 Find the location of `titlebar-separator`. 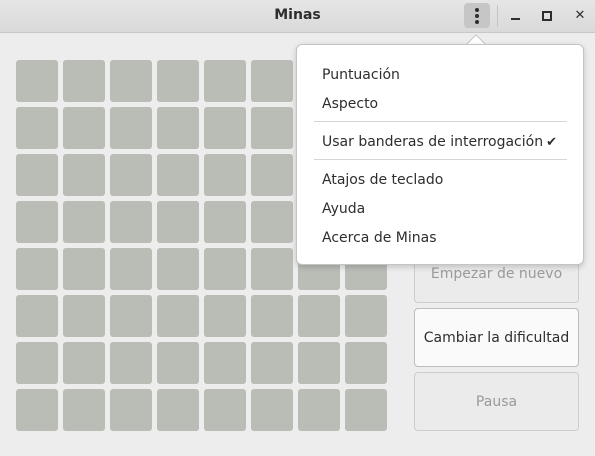

titlebar-separator is located at coordinates (497, 16).